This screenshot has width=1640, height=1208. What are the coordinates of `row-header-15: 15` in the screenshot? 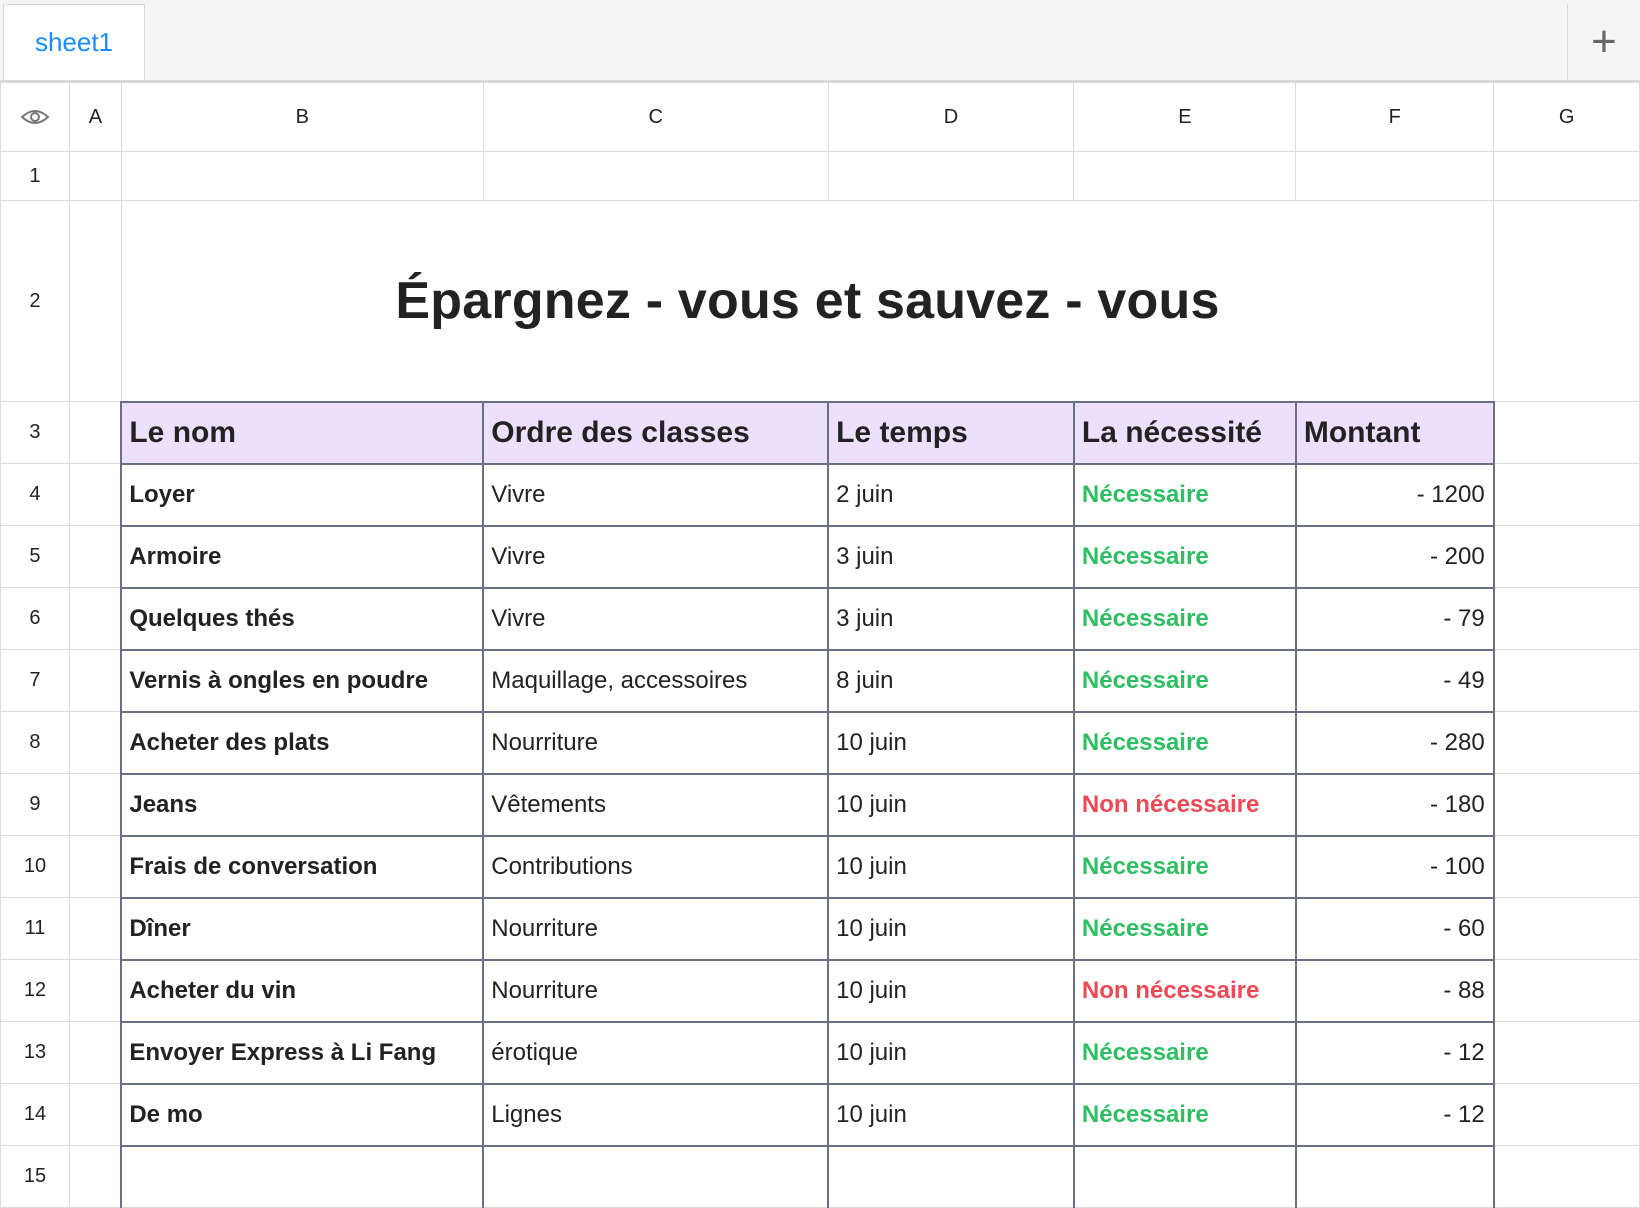 It's located at (35, 1176).